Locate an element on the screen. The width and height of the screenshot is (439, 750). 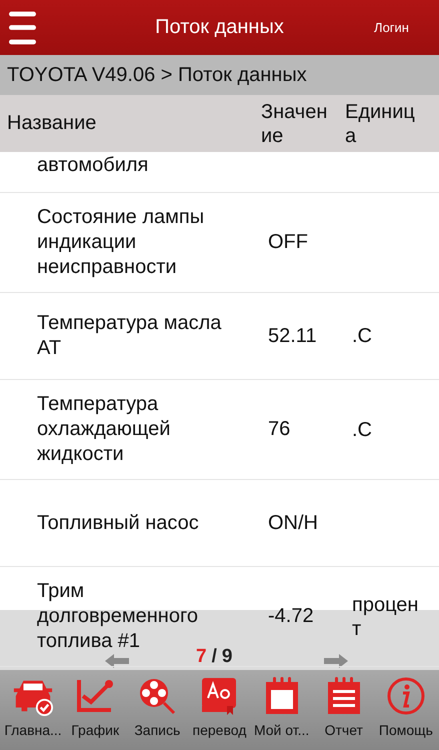
screen-title: Поток данных is located at coordinates (219, 27).